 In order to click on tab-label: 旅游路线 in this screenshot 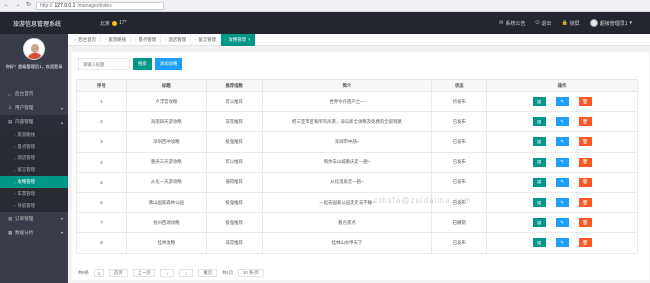, I will do `click(117, 39)`.